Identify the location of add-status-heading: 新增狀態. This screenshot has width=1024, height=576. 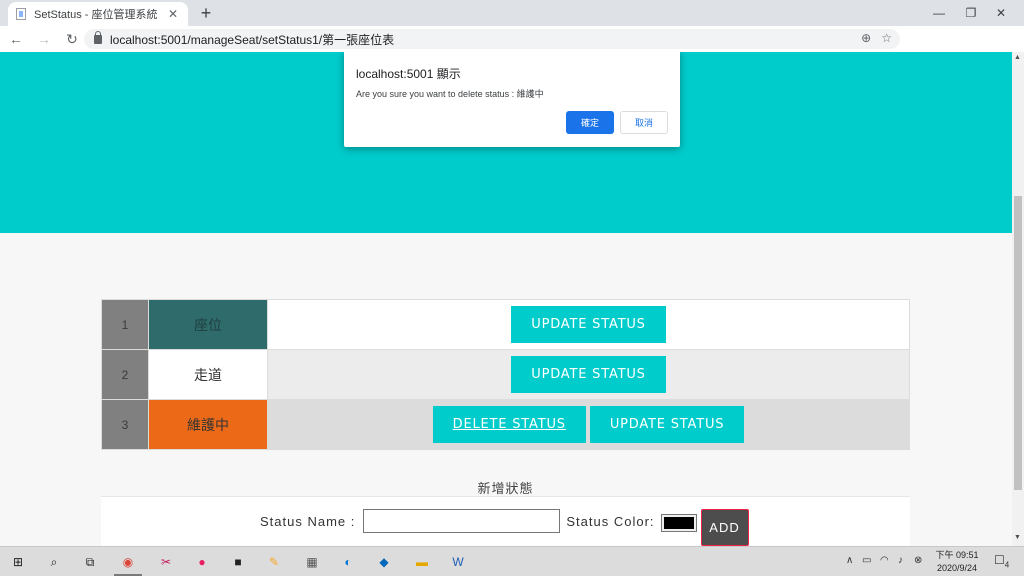
(505, 488).